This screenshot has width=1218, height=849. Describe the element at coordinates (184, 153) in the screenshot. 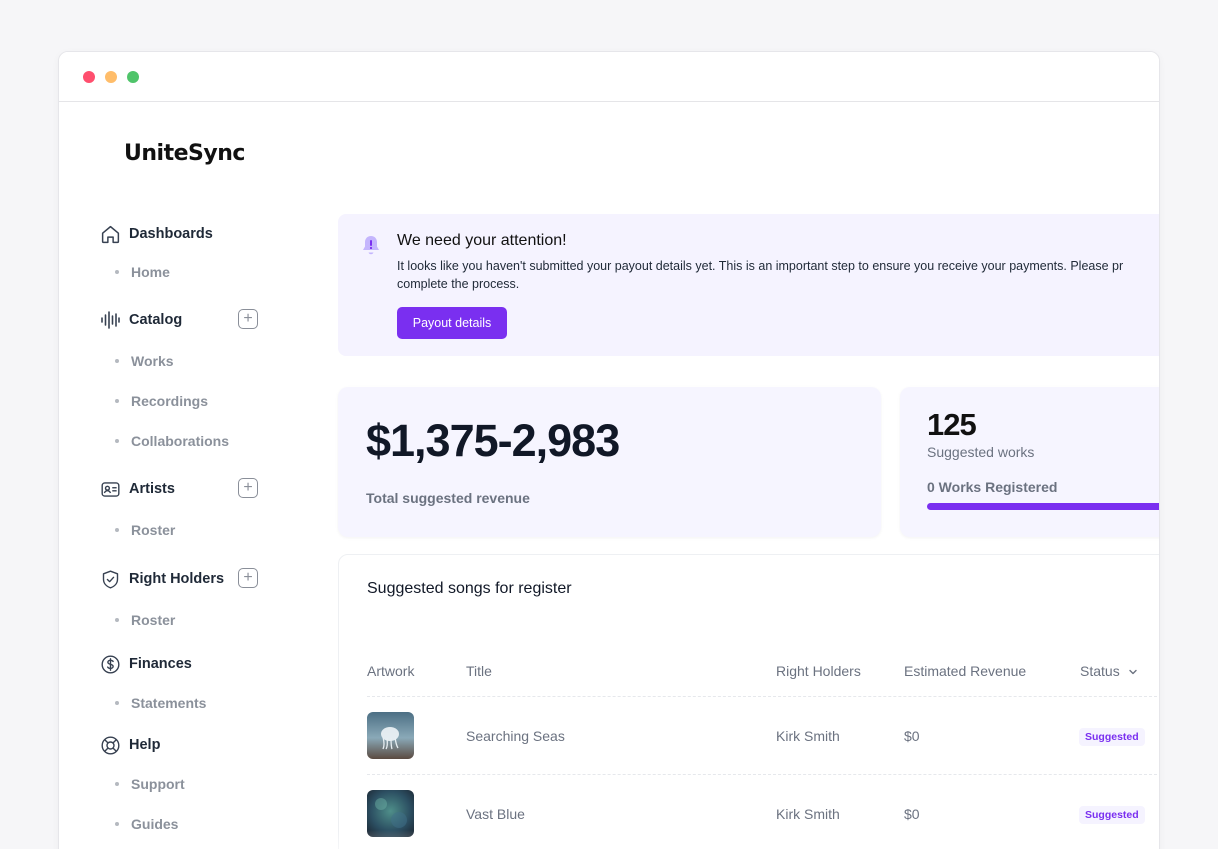

I see `brand-logo: UniteSync` at that location.